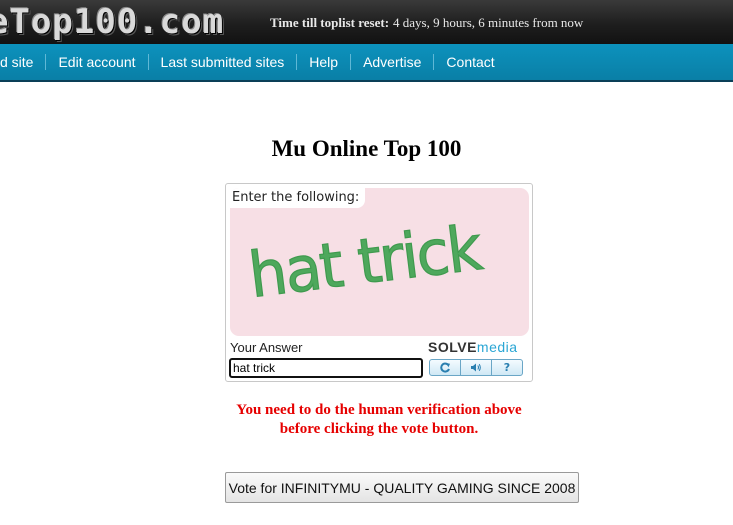  What do you see at coordinates (391, 62) in the screenshot?
I see `nav-item-advertise: Advertise` at bounding box center [391, 62].